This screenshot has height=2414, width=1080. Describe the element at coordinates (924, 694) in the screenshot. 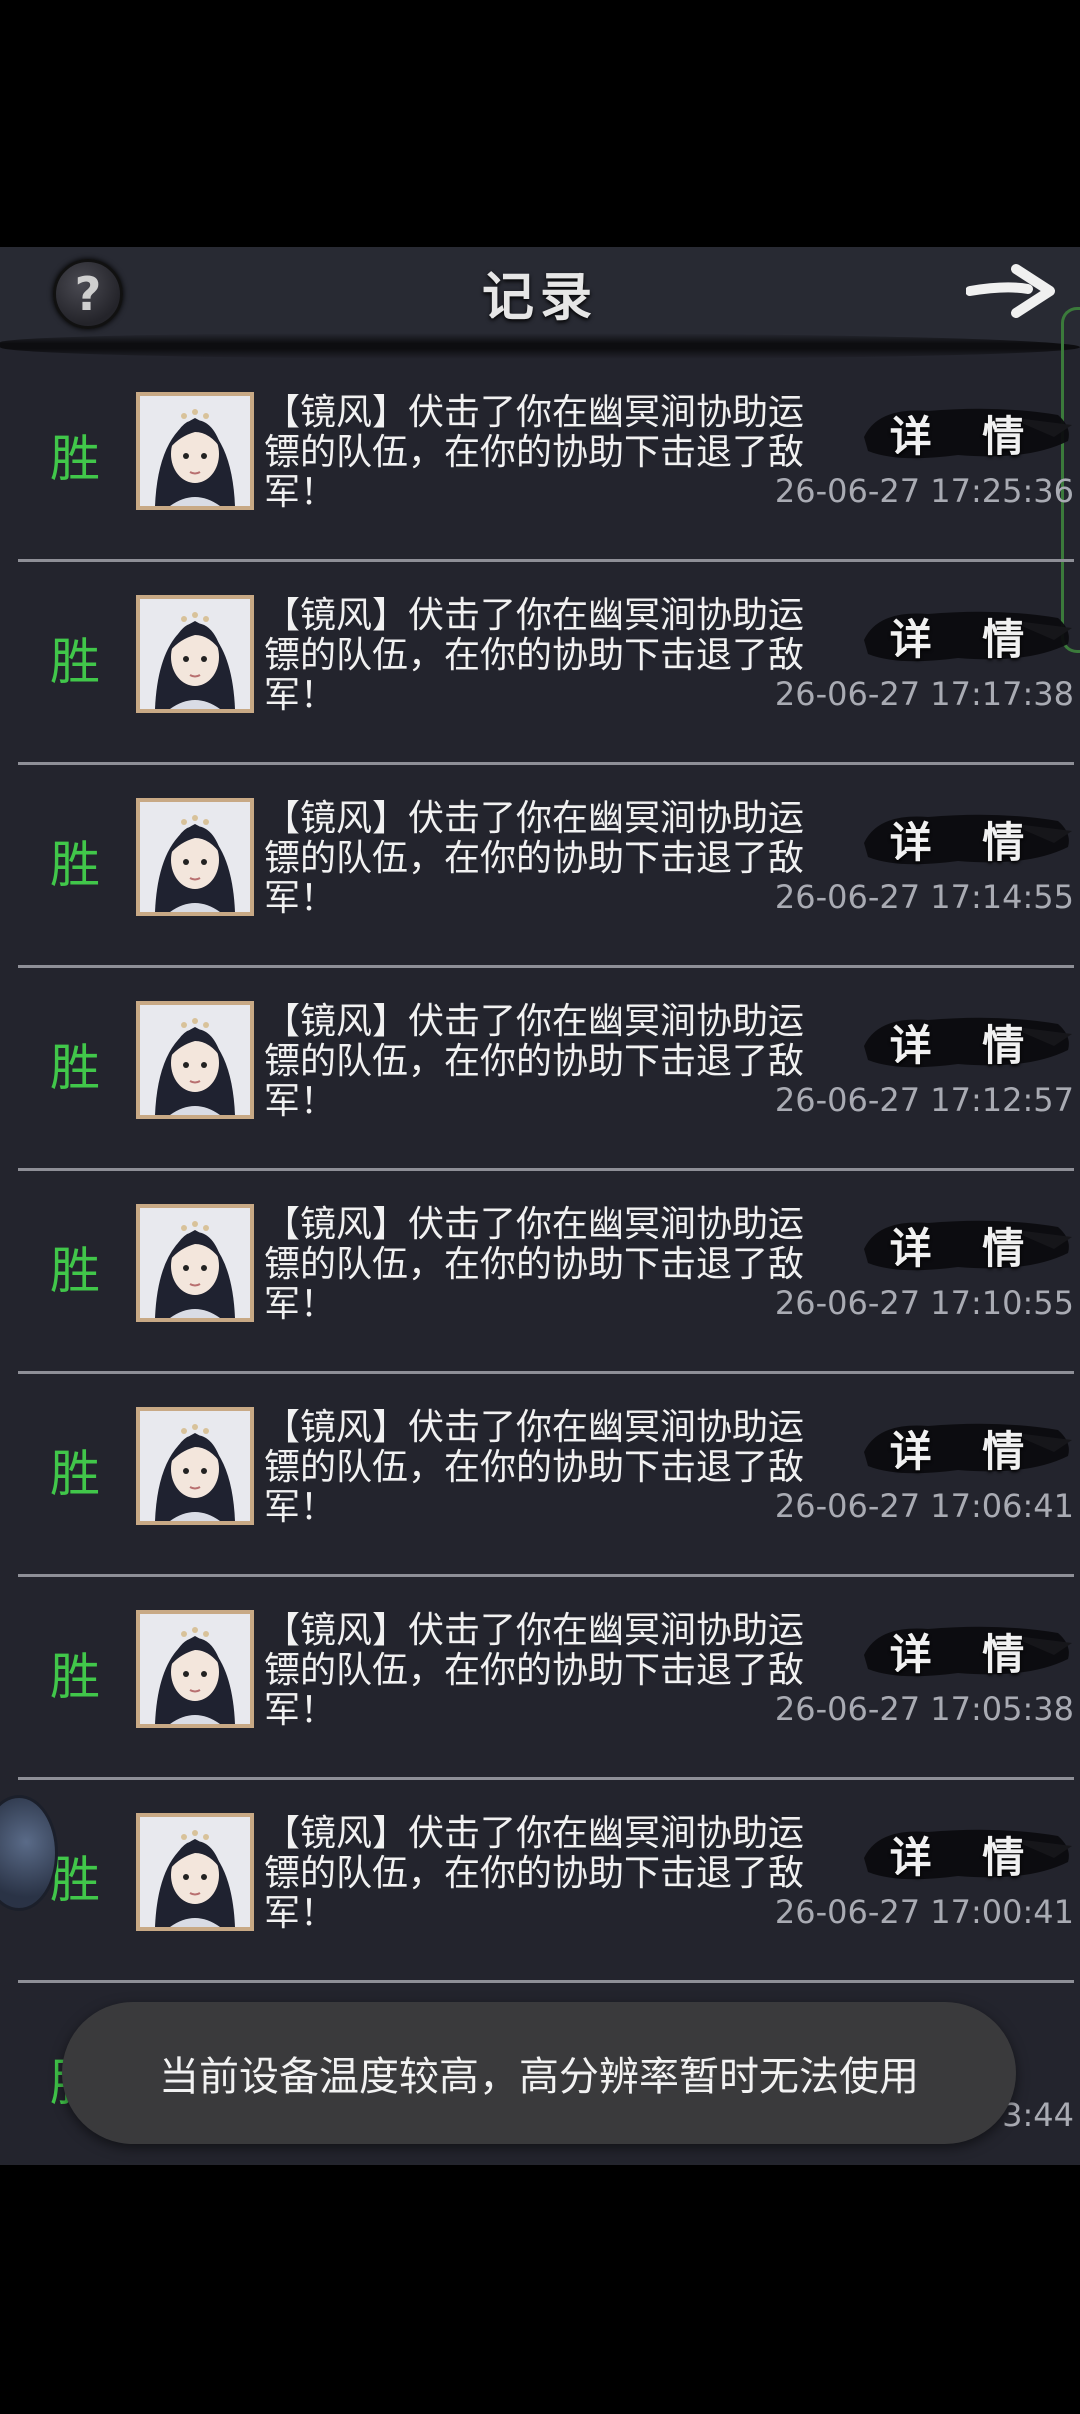

I see `record-time: 26-06-27 17:17:38` at that location.